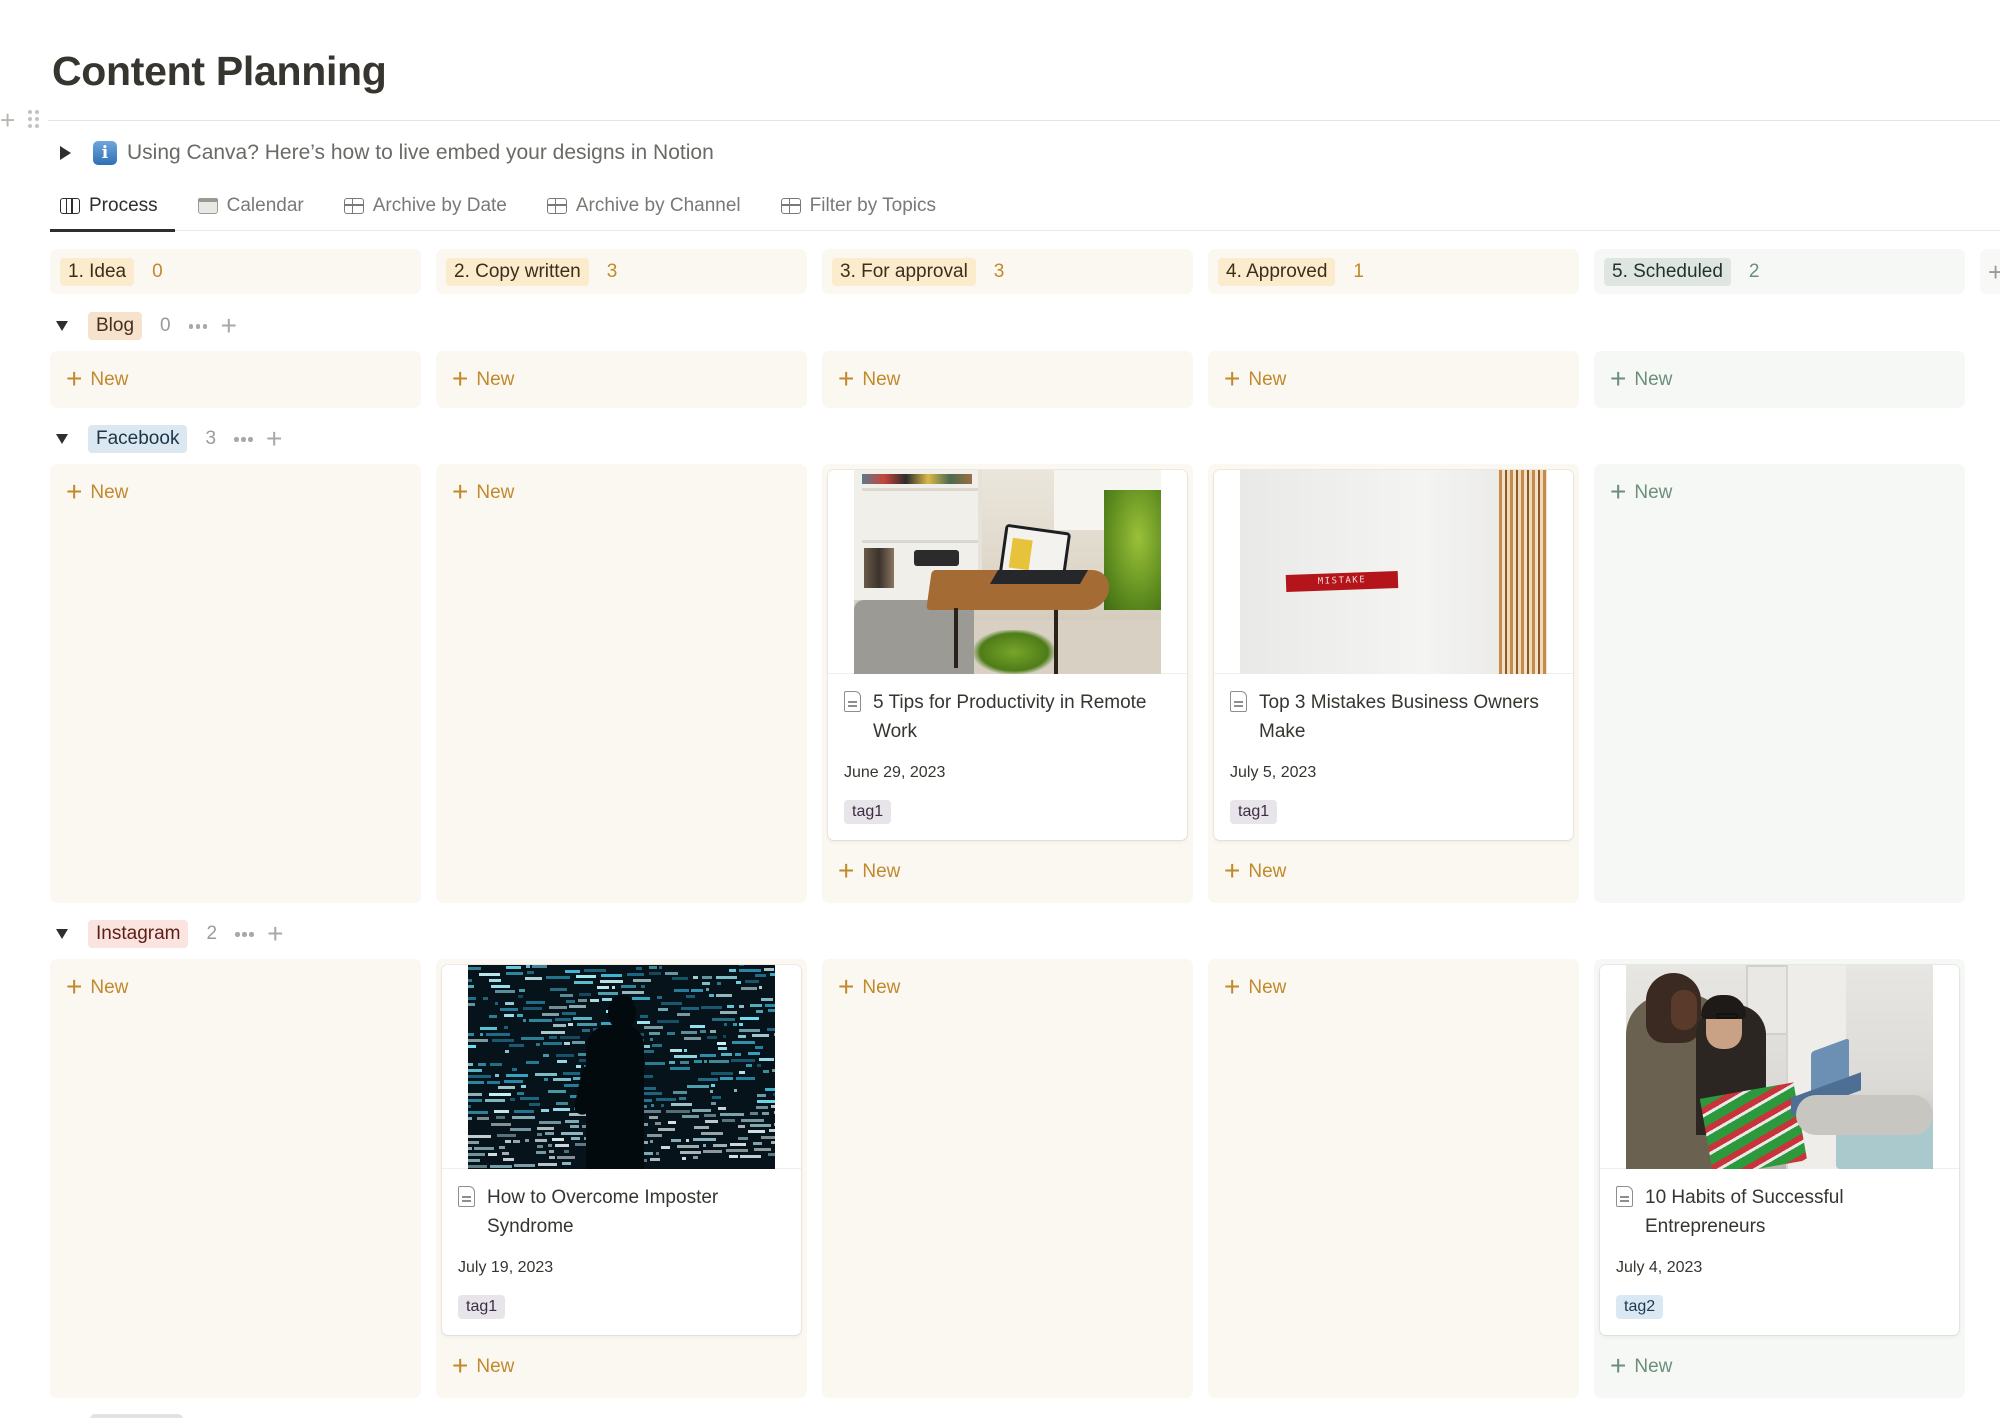  Describe the element at coordinates (138, 934) in the screenshot. I see `group-channel-pill: Instagram` at that location.